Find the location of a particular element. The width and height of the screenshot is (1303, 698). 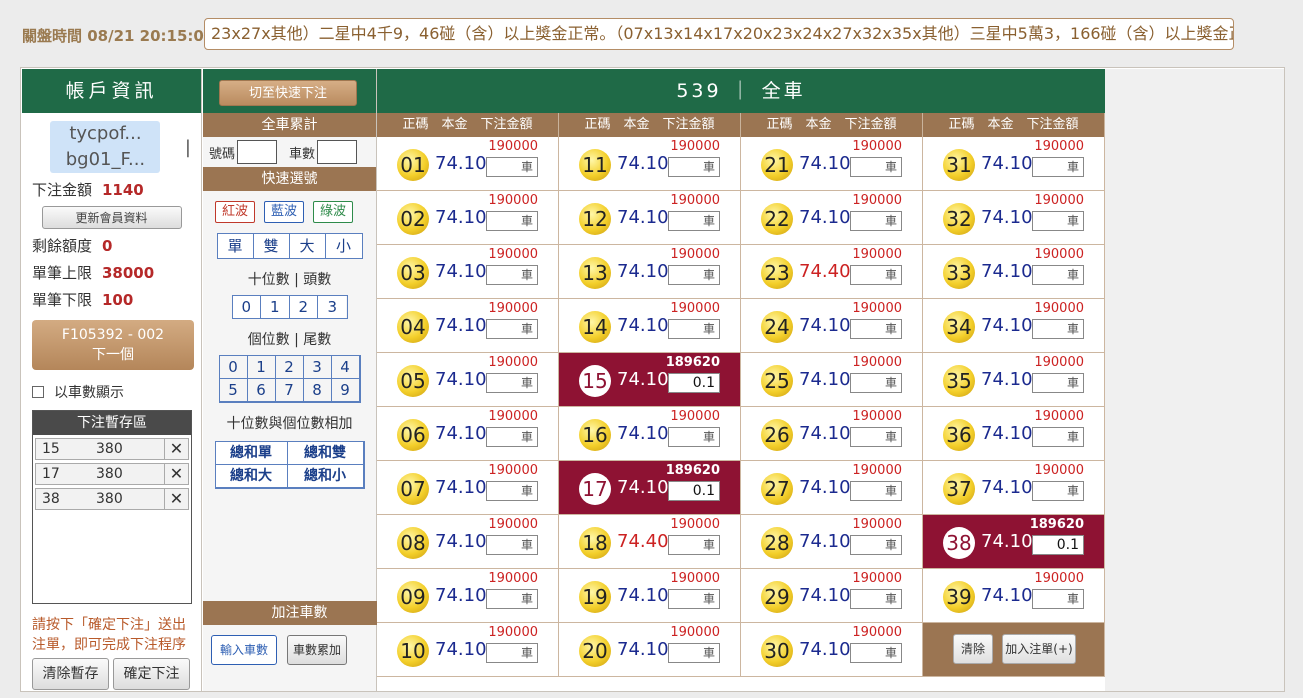

parity-button: 單 is located at coordinates (235, 246).